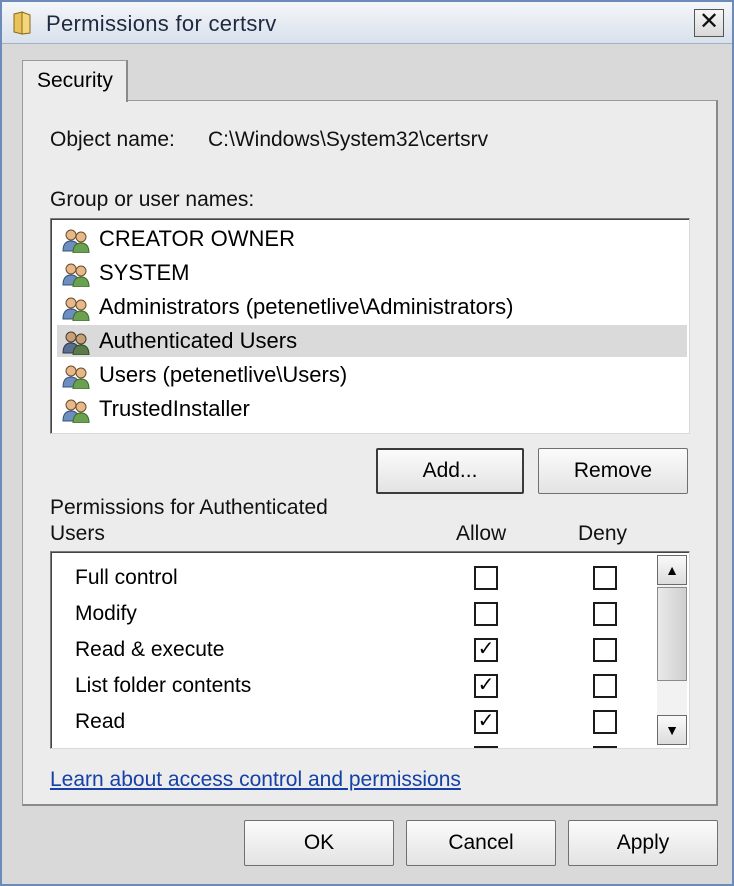 Image resolution: width=734 pixels, height=886 pixels. What do you see at coordinates (126, 577) in the screenshot?
I see `permission-name: Full control` at bounding box center [126, 577].